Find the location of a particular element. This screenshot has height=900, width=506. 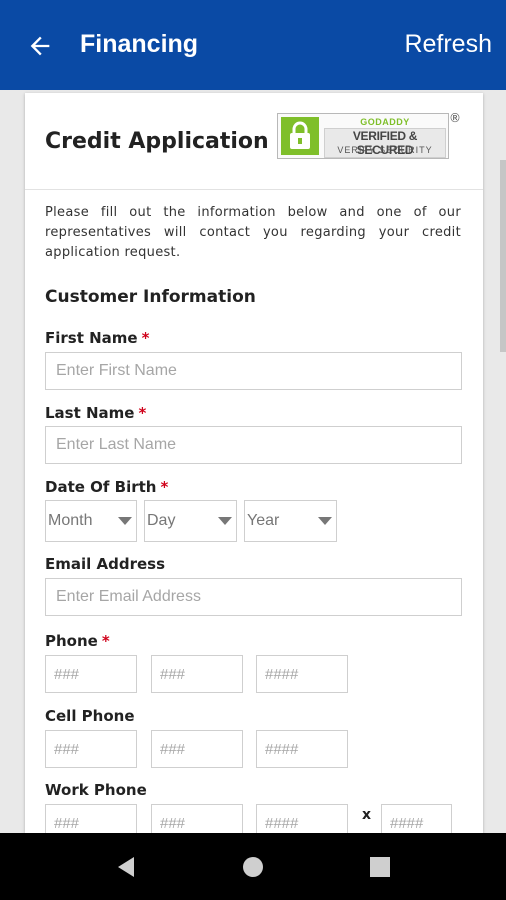

dob-day-select: Day is located at coordinates (190, 521).